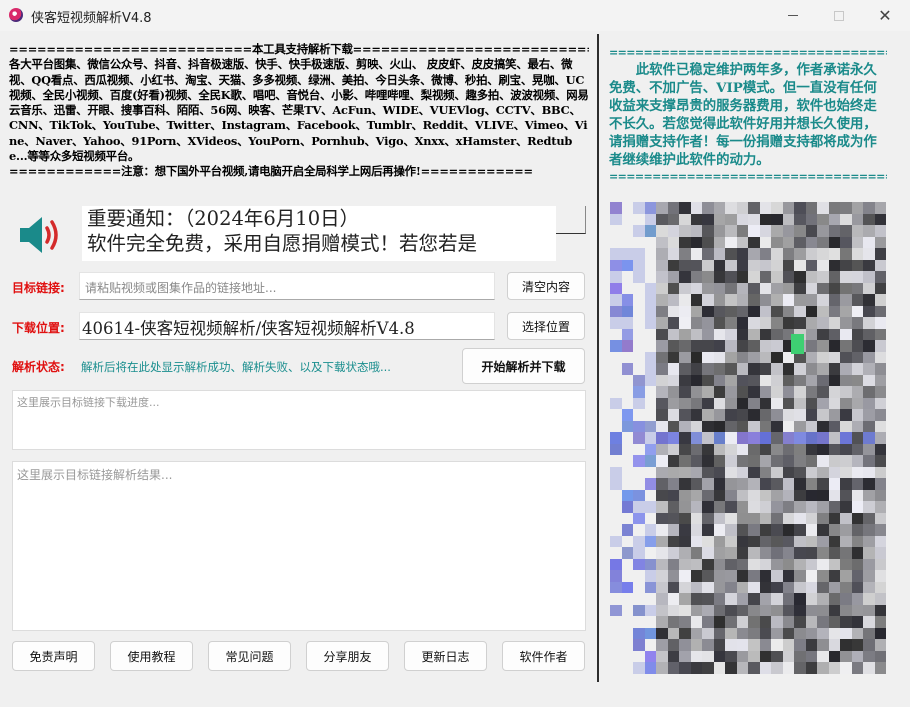  Describe the element at coordinates (445, 656) in the screenshot. I see `changelog-button: 更新日志` at that location.